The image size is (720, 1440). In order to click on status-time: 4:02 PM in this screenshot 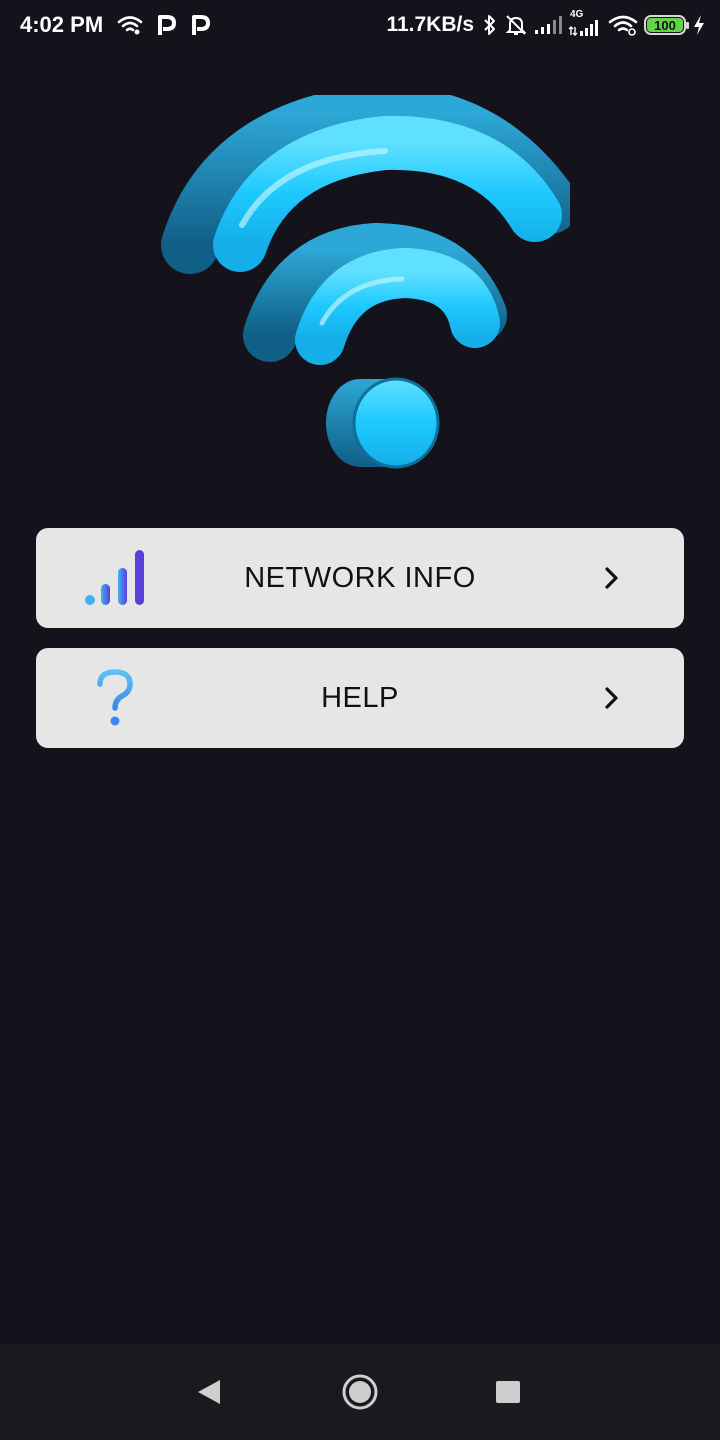, I will do `click(62, 24)`.